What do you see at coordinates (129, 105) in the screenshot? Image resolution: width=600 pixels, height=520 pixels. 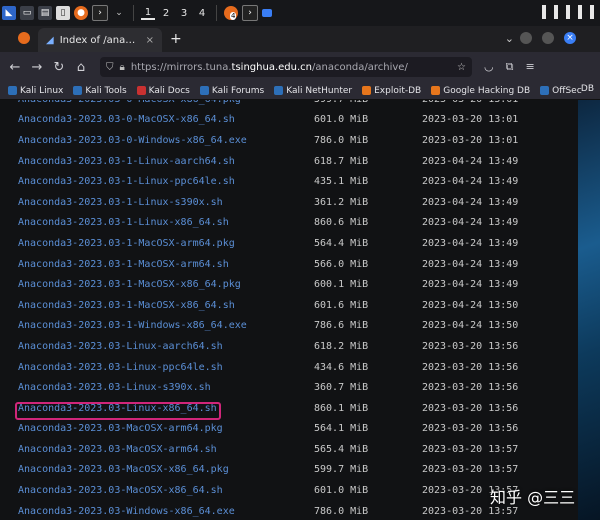 I see `file-link: Anaconda3-2023.03-0-MacOSX-x86_64.pkg` at bounding box center [129, 105].